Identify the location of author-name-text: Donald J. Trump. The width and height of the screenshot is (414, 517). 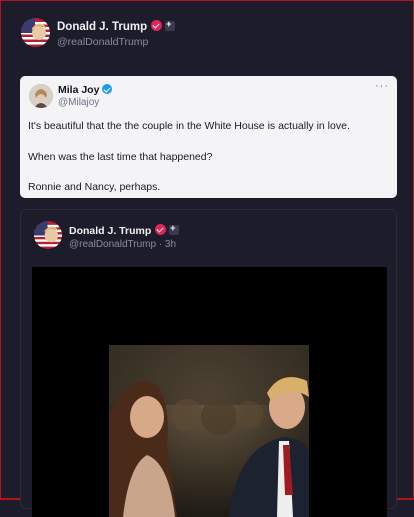
(102, 27).